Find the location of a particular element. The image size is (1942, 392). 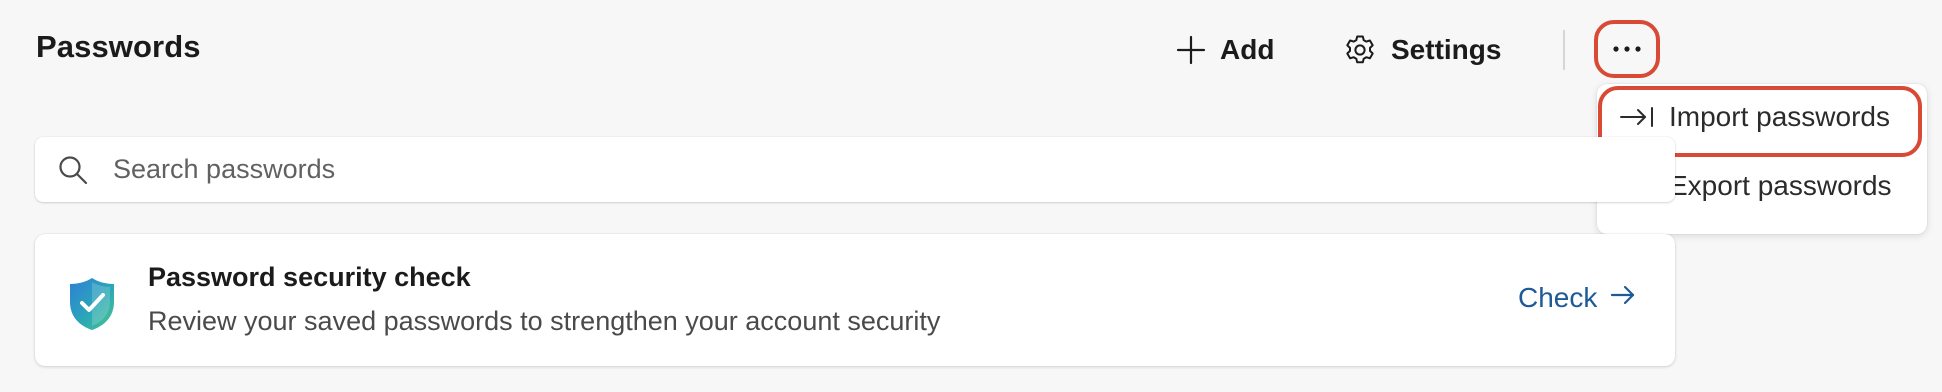

more-options-button is located at coordinates (1627, 49).